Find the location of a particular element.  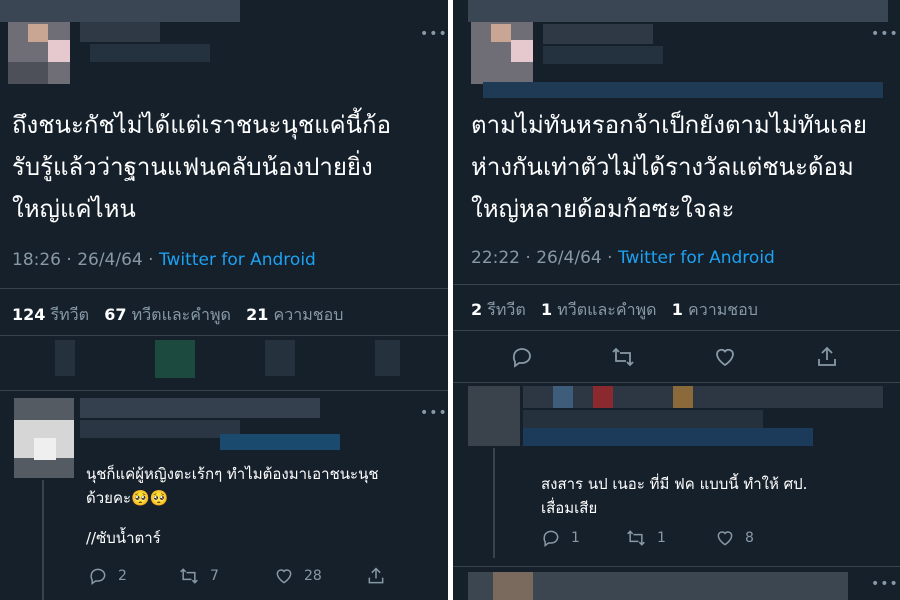

reply-line-2: ด้วยคะ🥺🥺 is located at coordinates (127, 498).